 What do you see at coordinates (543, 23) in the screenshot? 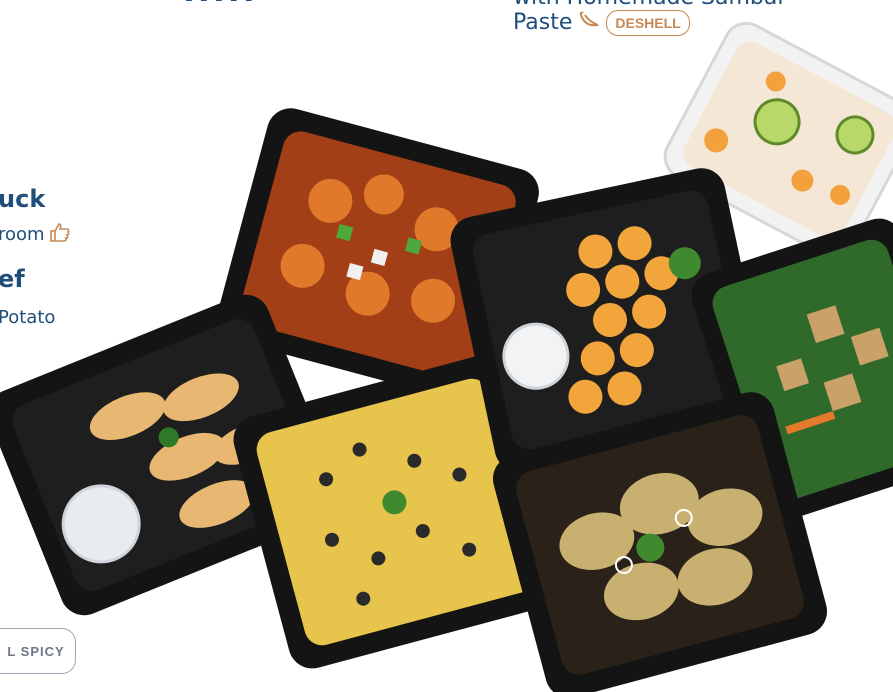
I see `menu-item-line-2: Paste` at bounding box center [543, 23].